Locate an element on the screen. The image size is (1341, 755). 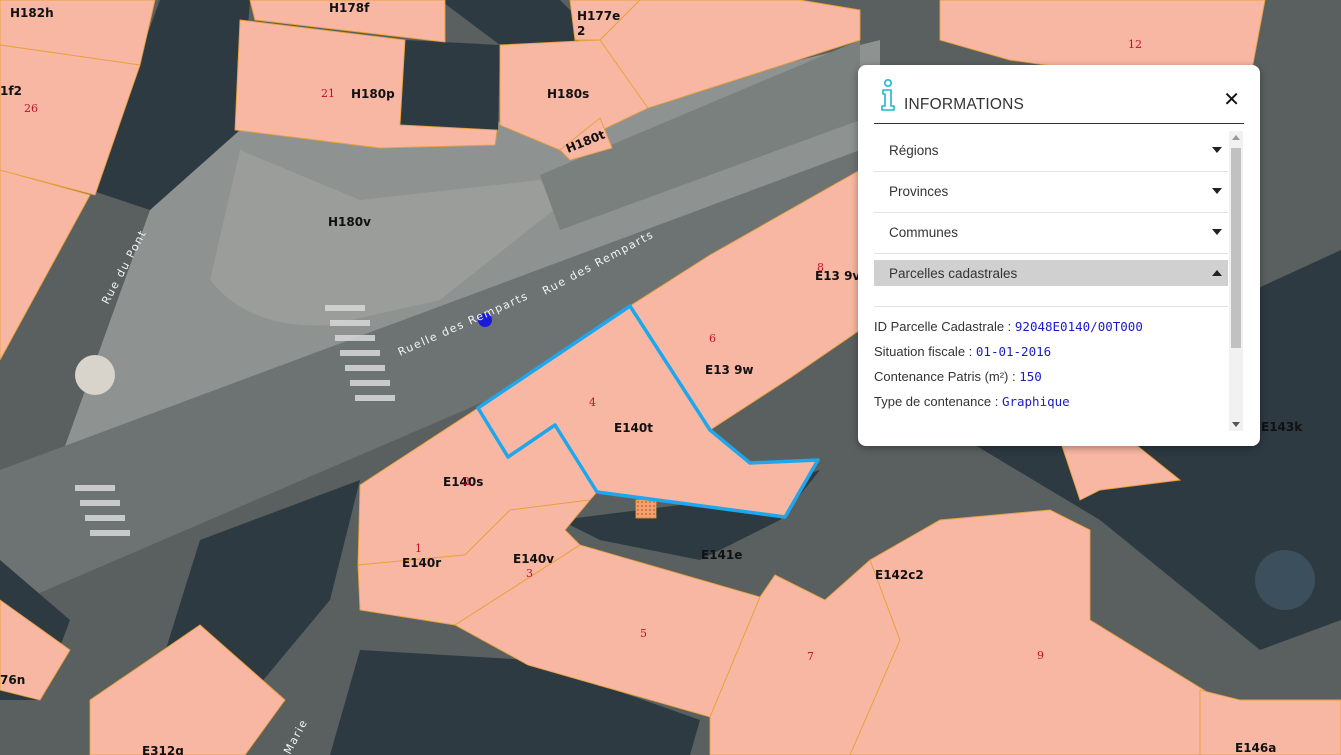
parcel-number: 21 is located at coordinates (328, 93).